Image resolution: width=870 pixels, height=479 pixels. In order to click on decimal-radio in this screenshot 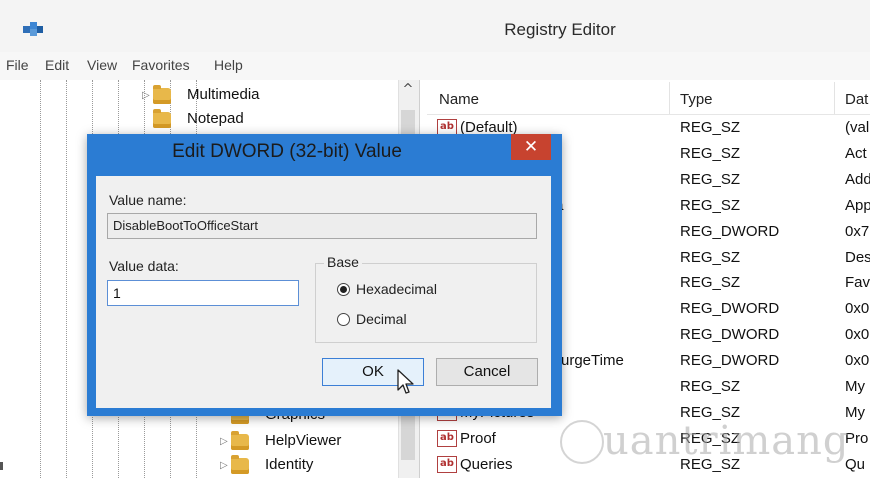, I will do `click(343, 319)`.